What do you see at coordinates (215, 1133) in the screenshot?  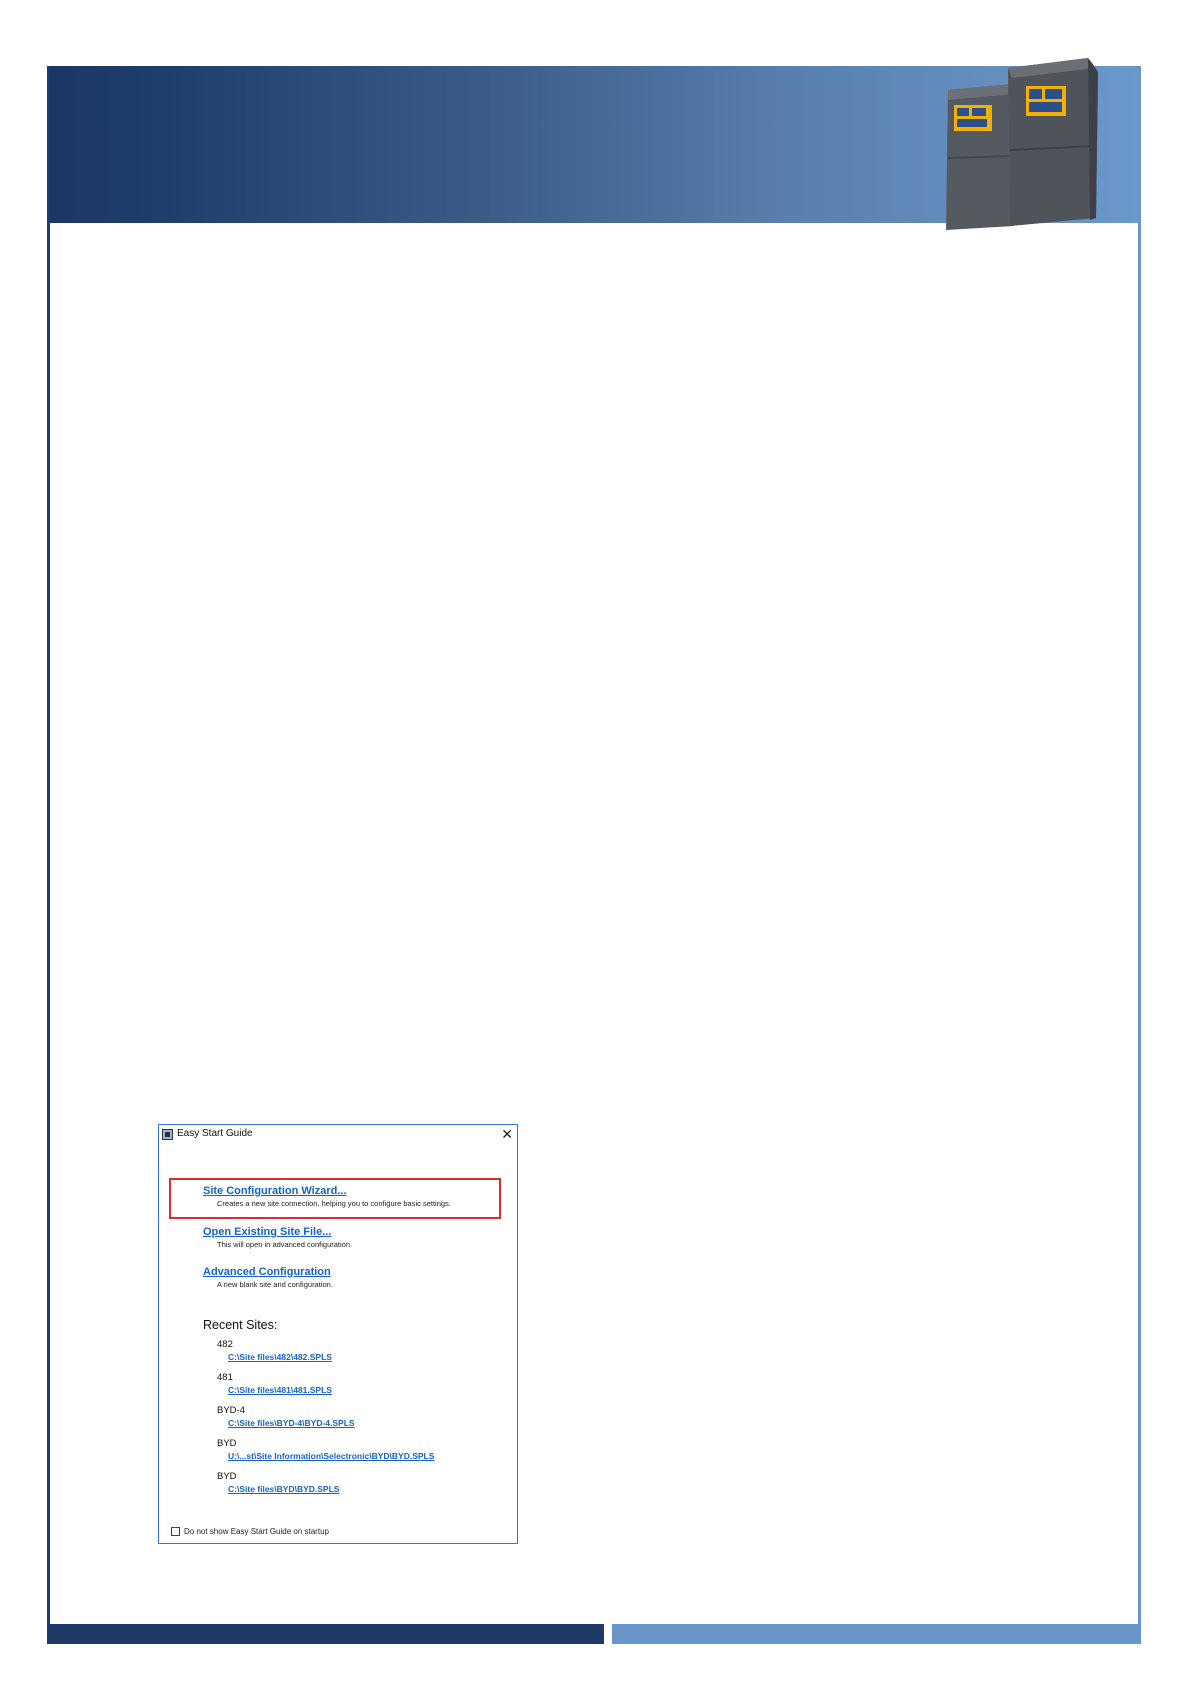 I see `dialog-title: Easy Start Guide` at bounding box center [215, 1133].